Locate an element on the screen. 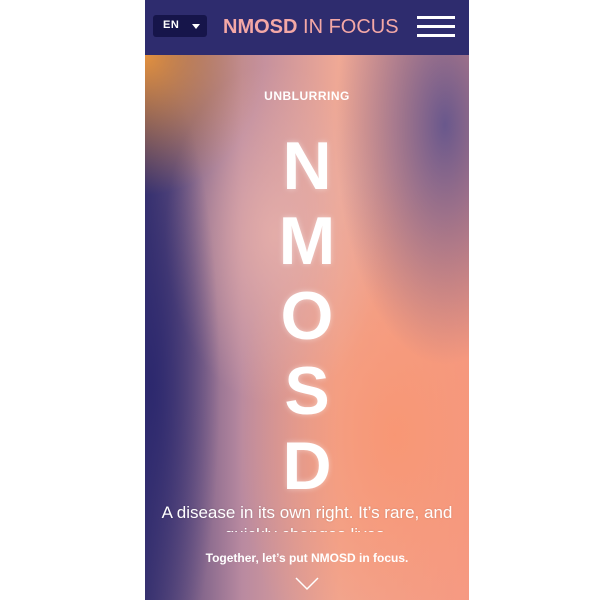 The image size is (600, 600). language-label: EN is located at coordinates (171, 25).